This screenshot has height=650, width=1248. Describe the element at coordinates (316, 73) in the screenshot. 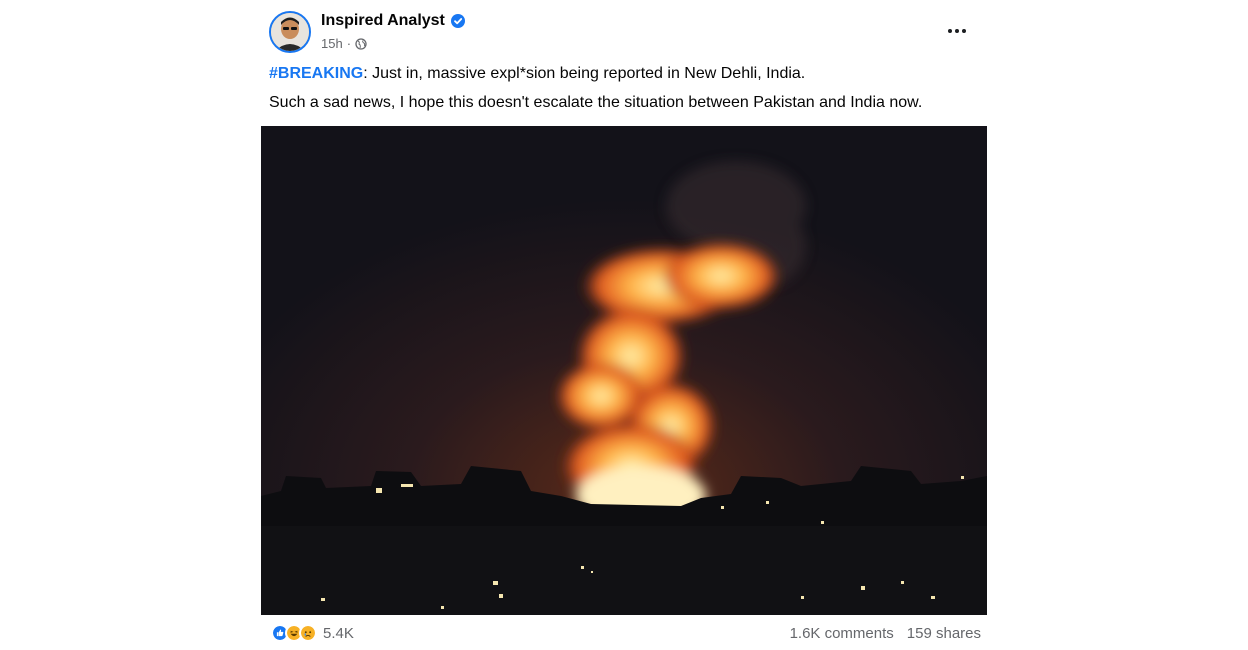

I see `hashtag-link: #BREAKING` at that location.